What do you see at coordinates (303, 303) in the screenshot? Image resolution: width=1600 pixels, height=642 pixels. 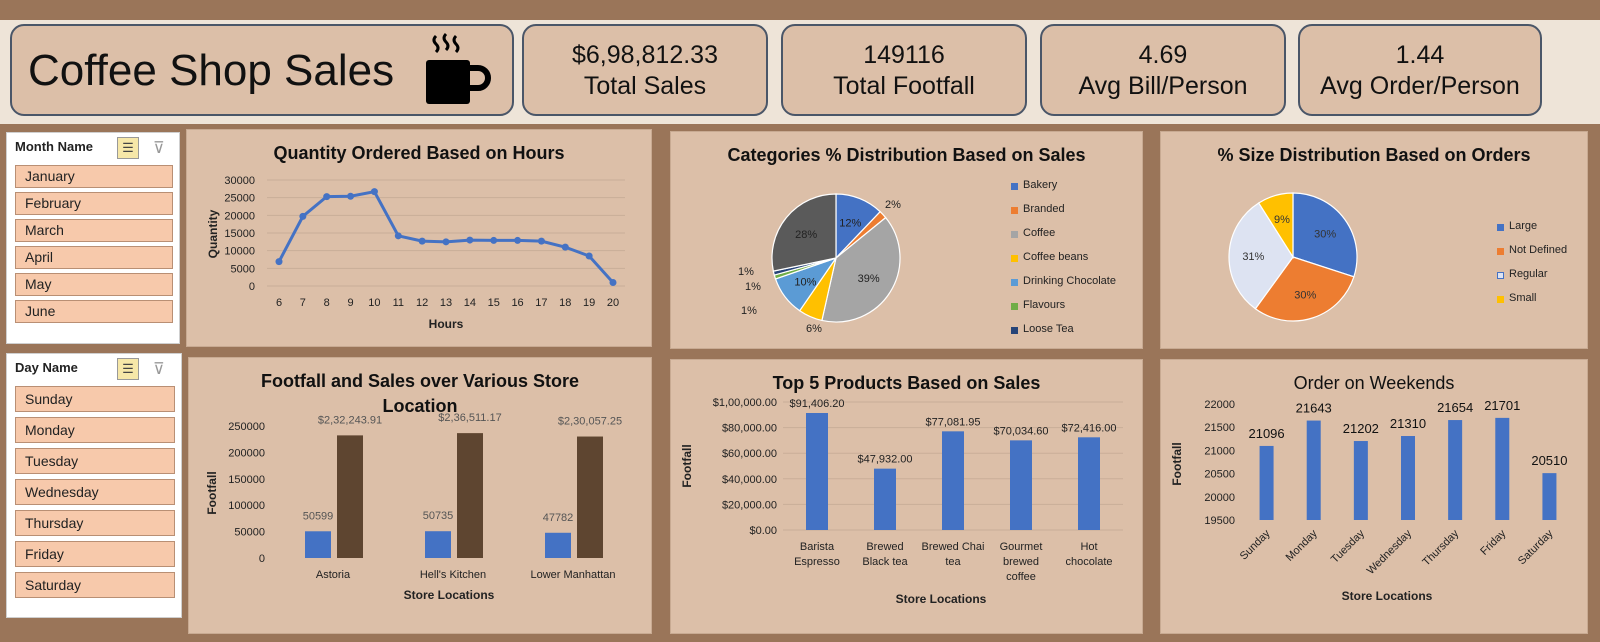 I see `x-tick-label: 7` at bounding box center [303, 303].